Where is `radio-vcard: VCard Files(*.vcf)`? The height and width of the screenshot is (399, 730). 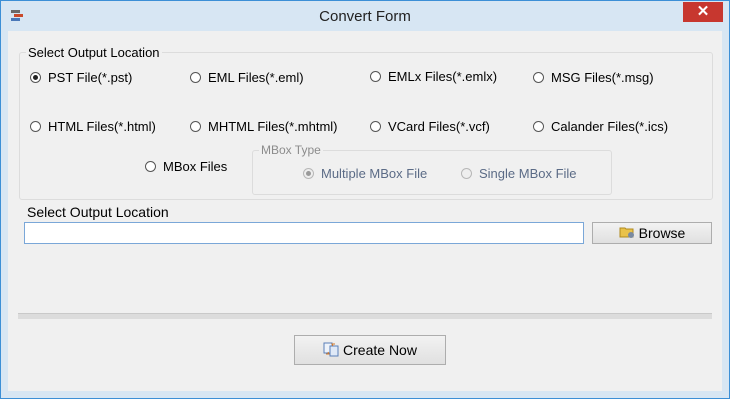 radio-vcard: VCard Files(*.vcf) is located at coordinates (430, 126).